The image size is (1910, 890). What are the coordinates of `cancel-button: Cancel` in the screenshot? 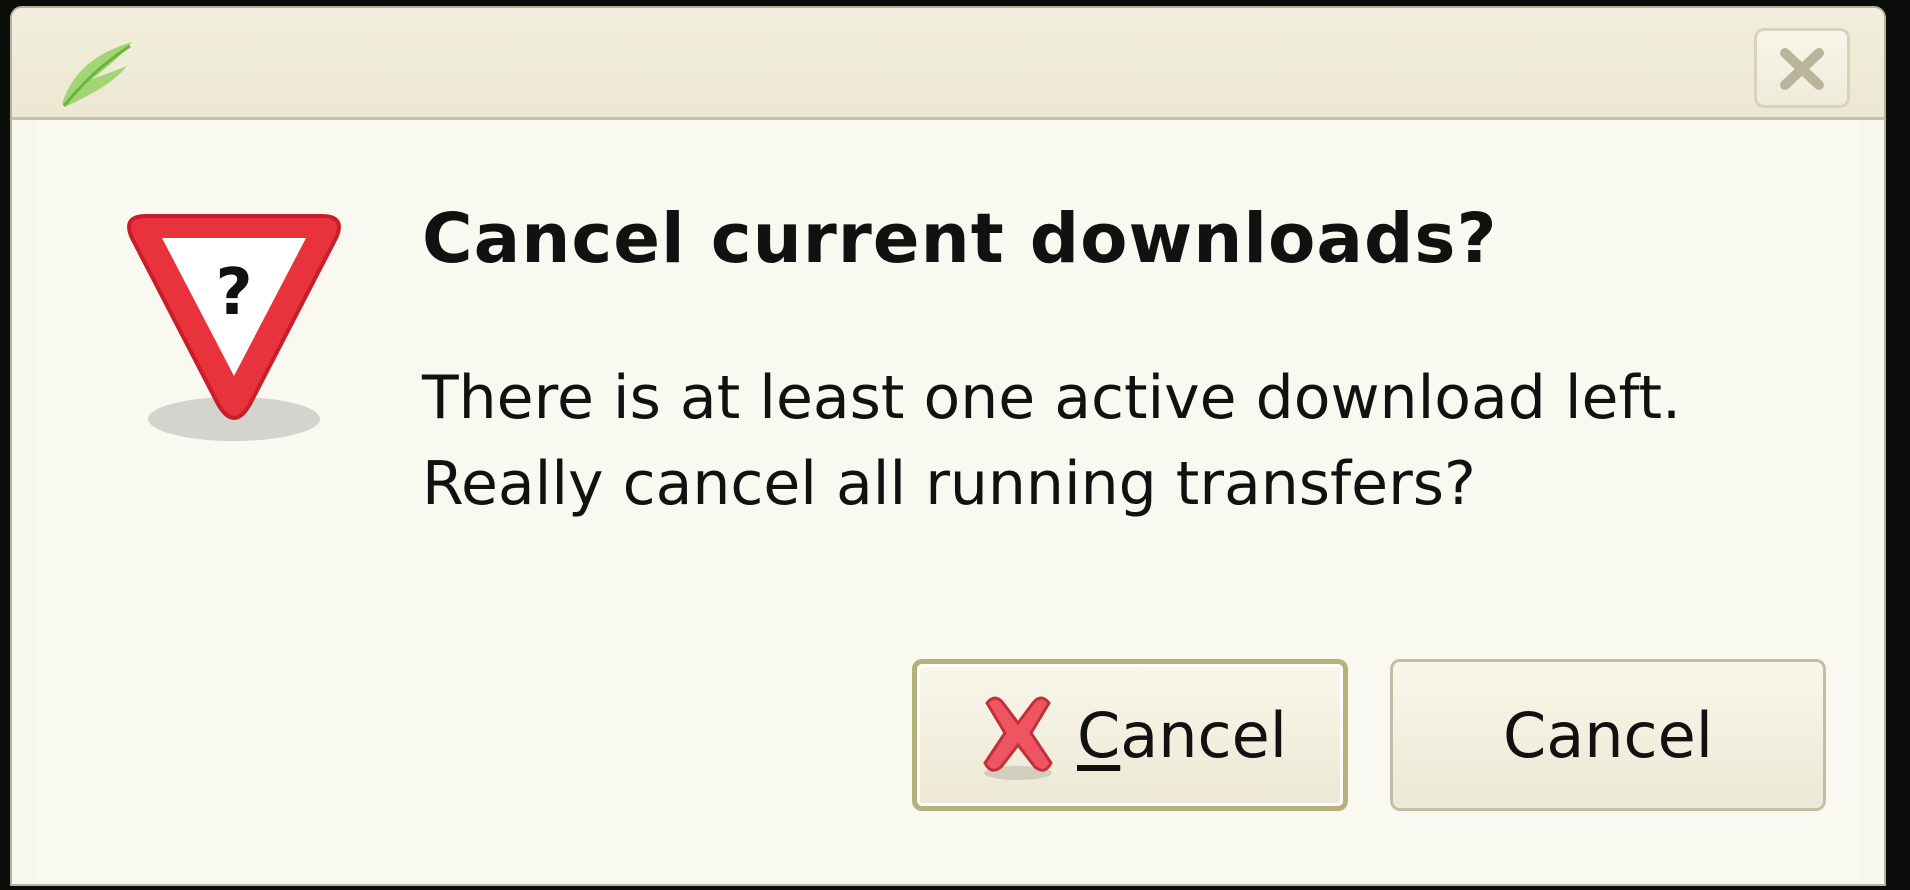 It's located at (1608, 735).